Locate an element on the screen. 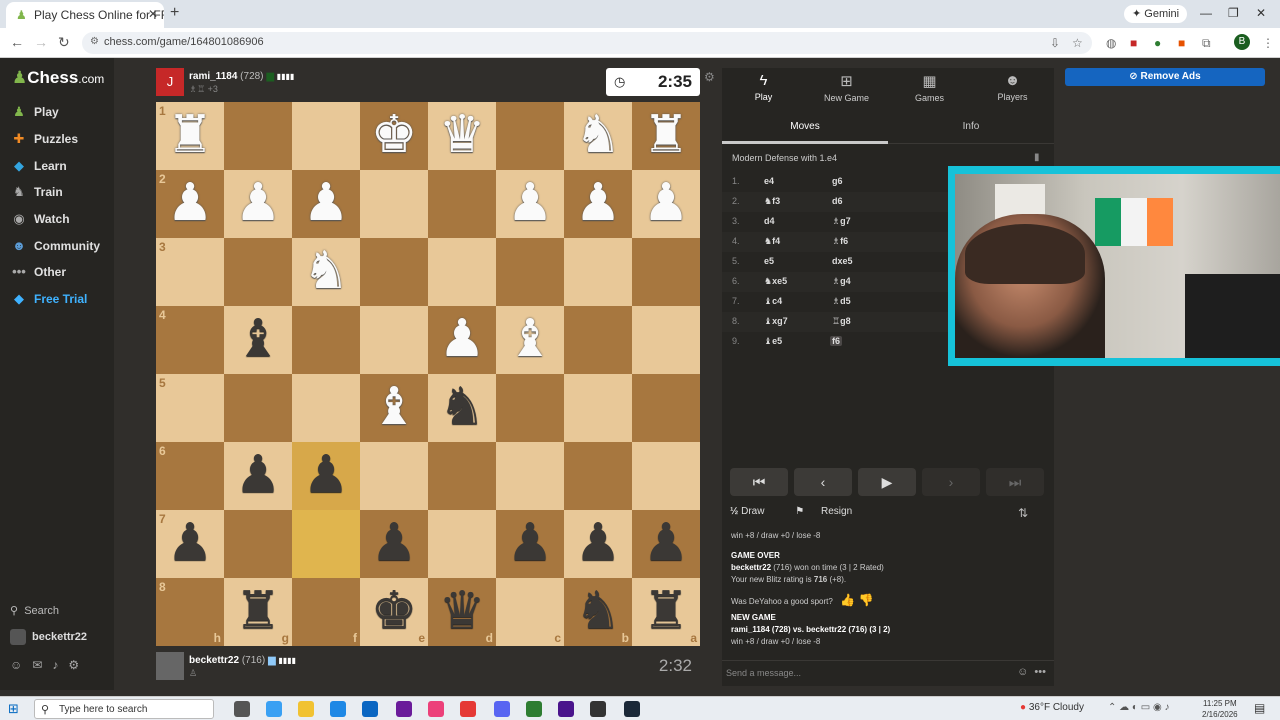  square-a6 is located at coordinates (666, 476).